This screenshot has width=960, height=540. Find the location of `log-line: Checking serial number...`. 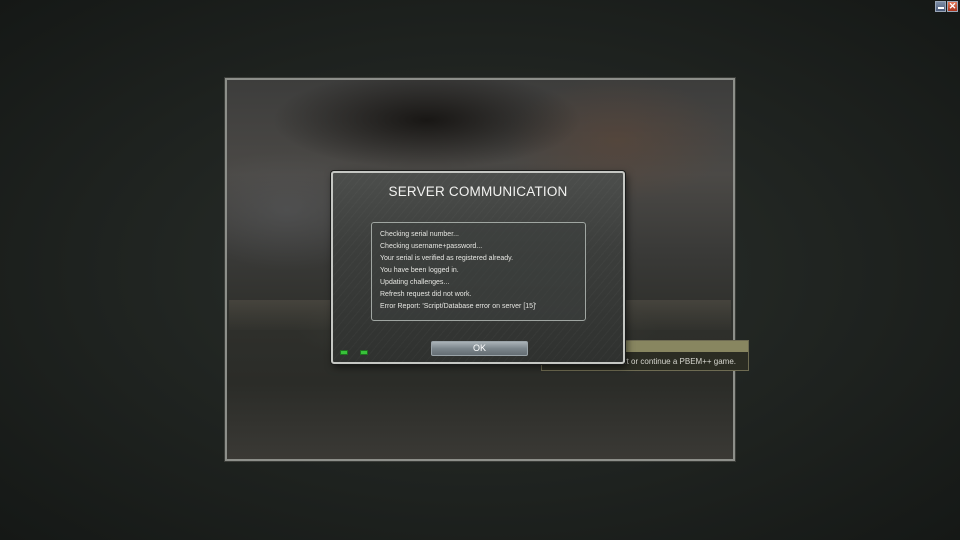

log-line: Checking serial number... is located at coordinates (419, 234).